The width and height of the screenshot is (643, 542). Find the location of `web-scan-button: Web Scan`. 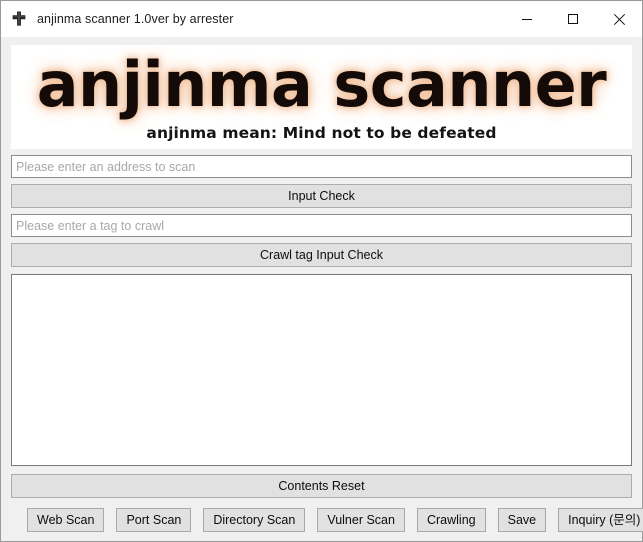

web-scan-button: Web Scan is located at coordinates (66, 520).